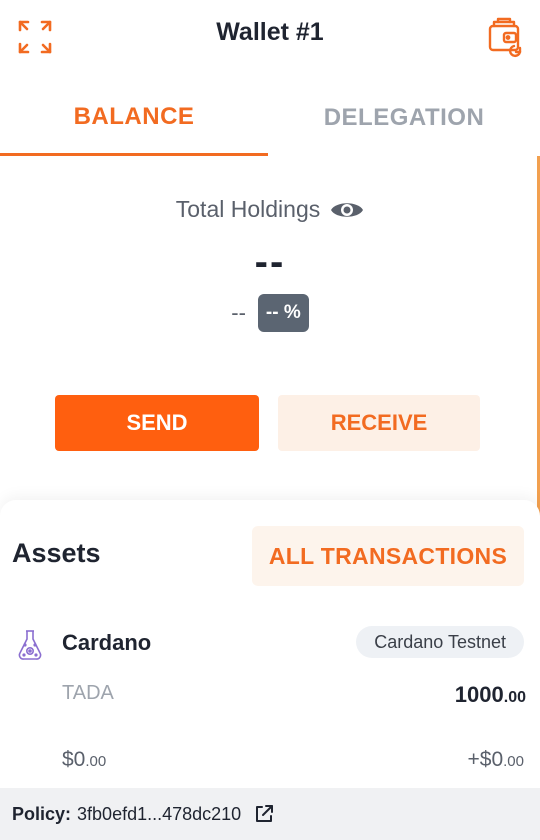  What do you see at coordinates (134, 118) in the screenshot?
I see `tab-balance: BALANCE` at bounding box center [134, 118].